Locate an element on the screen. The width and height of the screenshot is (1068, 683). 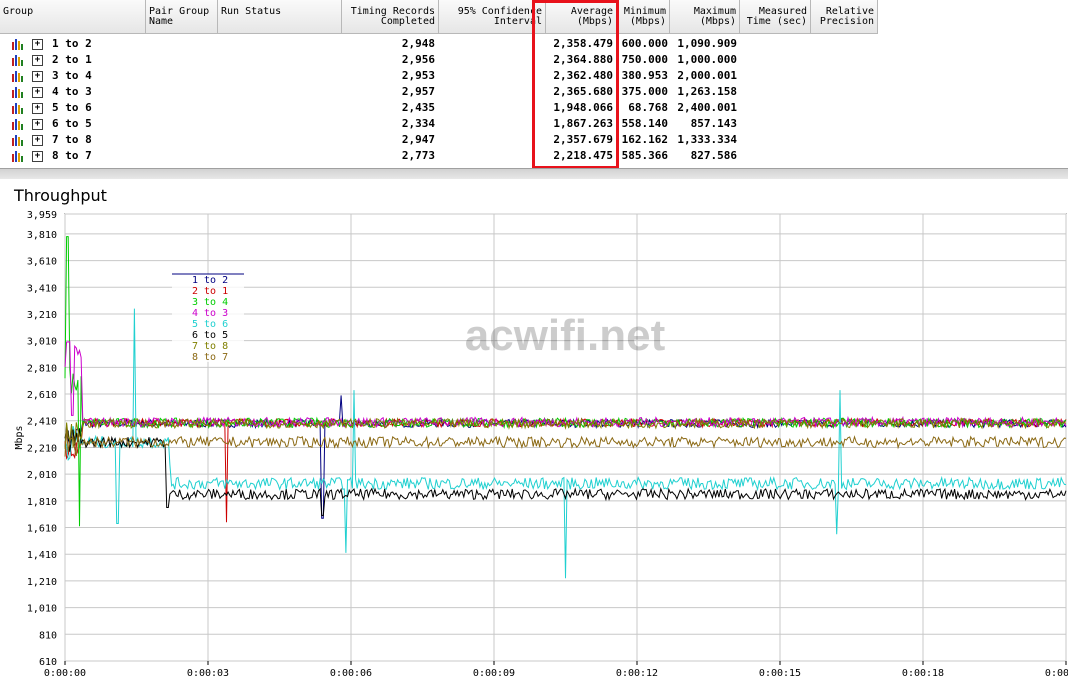
header-measured-time: Measured Time (sec) is located at coordinates (775, 17).